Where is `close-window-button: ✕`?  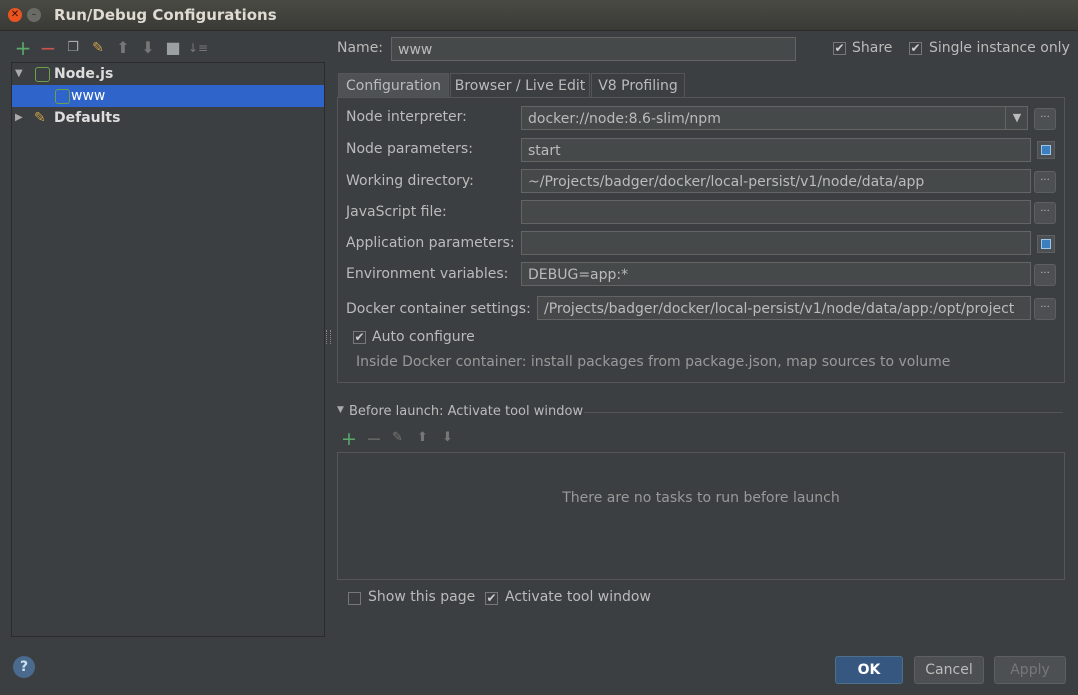 close-window-button: ✕ is located at coordinates (15, 15).